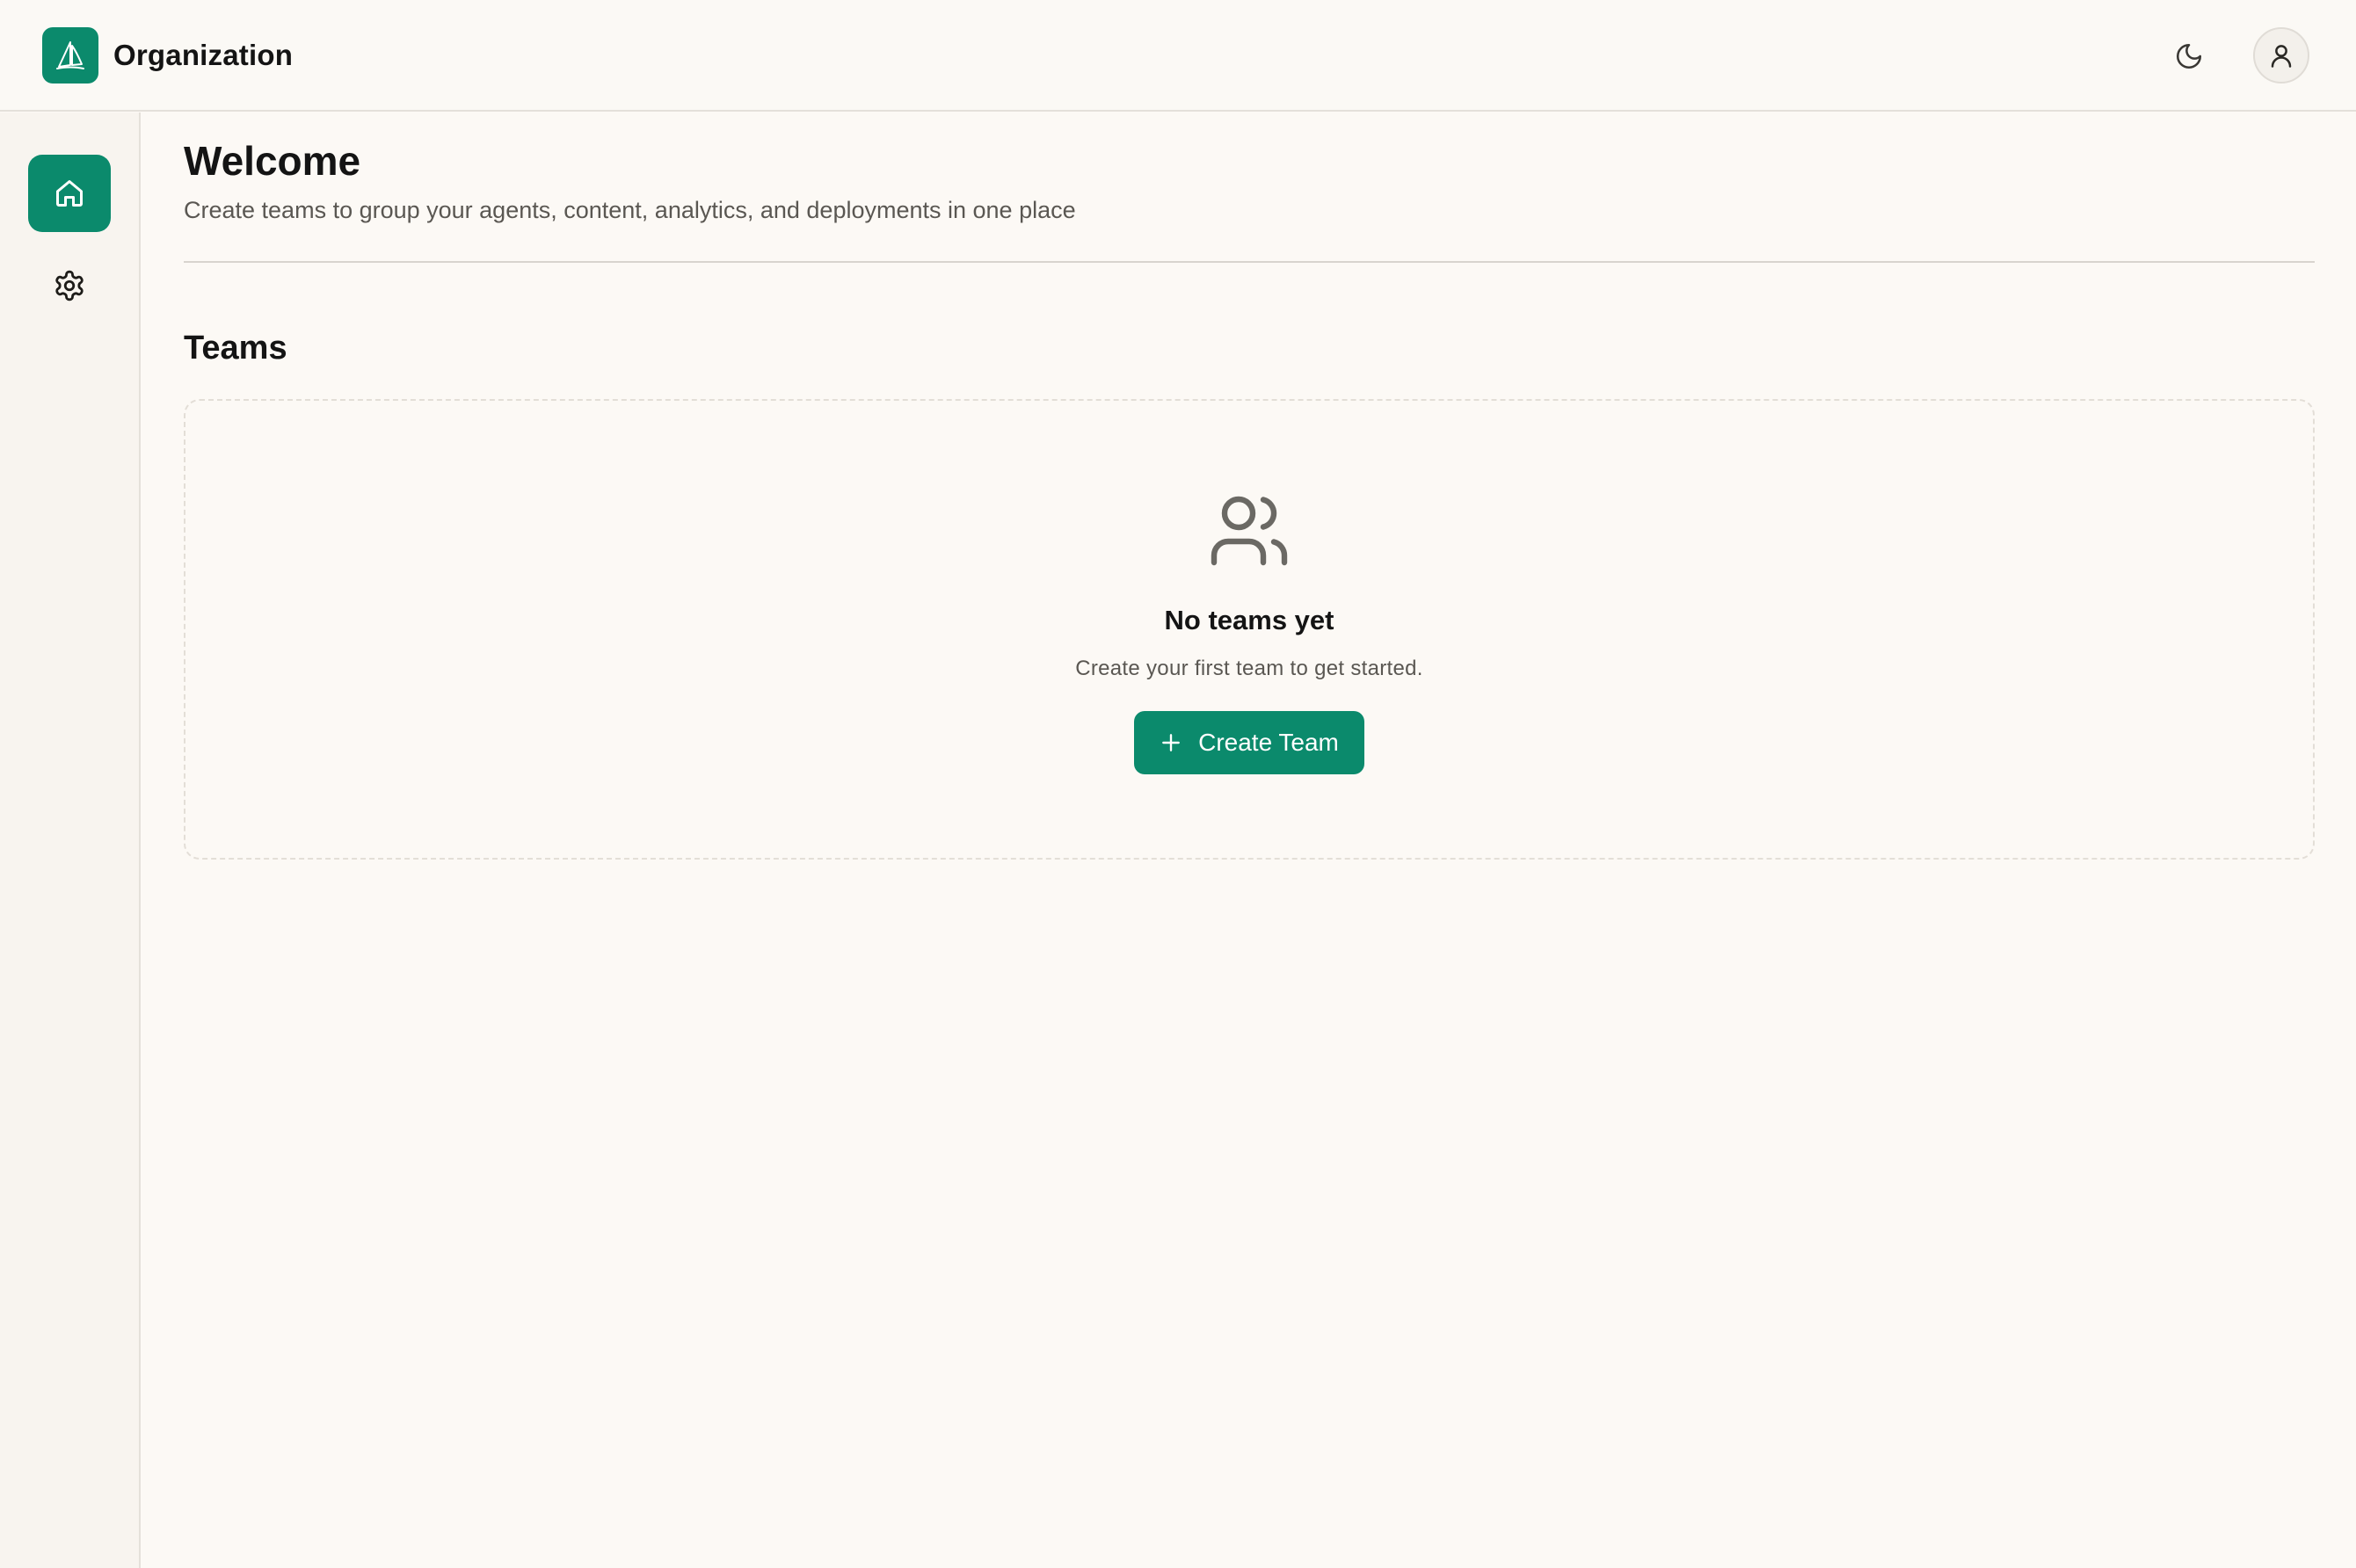 The width and height of the screenshot is (2356, 1568). I want to click on top-bar: Organization, so click(1178, 56).